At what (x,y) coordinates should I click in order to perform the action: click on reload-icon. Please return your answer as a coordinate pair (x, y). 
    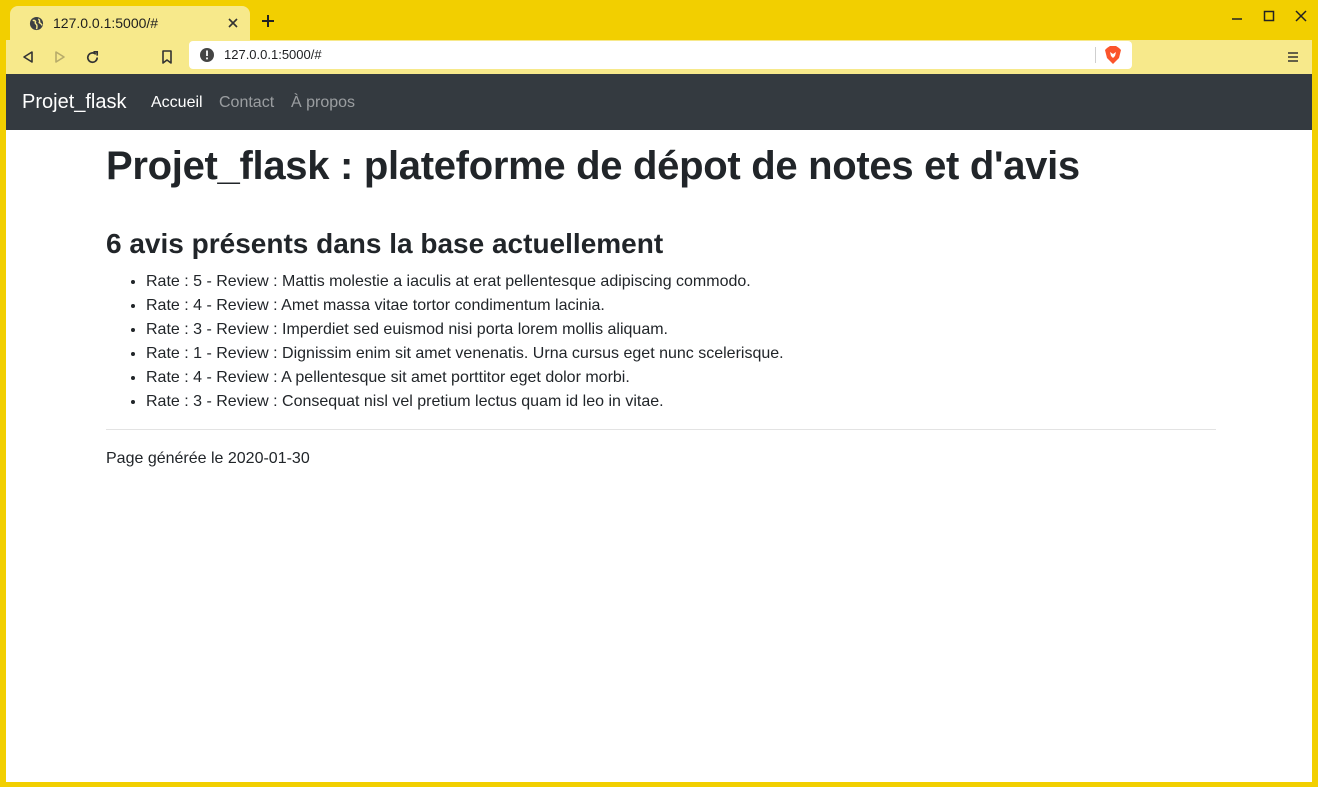
    Looking at the image, I should click on (92, 57).